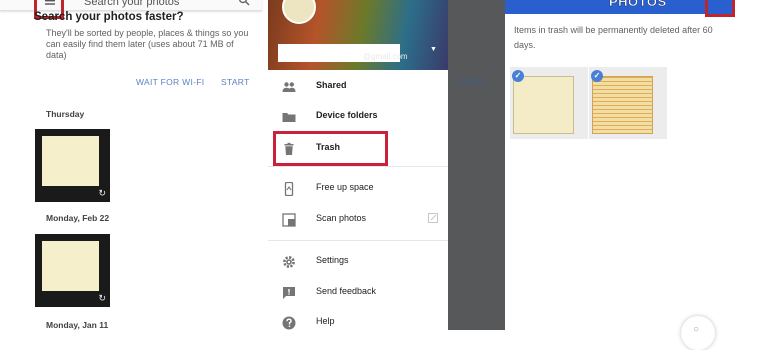 The width and height of the screenshot is (770, 350). I want to click on people-icon, so click(289, 87).